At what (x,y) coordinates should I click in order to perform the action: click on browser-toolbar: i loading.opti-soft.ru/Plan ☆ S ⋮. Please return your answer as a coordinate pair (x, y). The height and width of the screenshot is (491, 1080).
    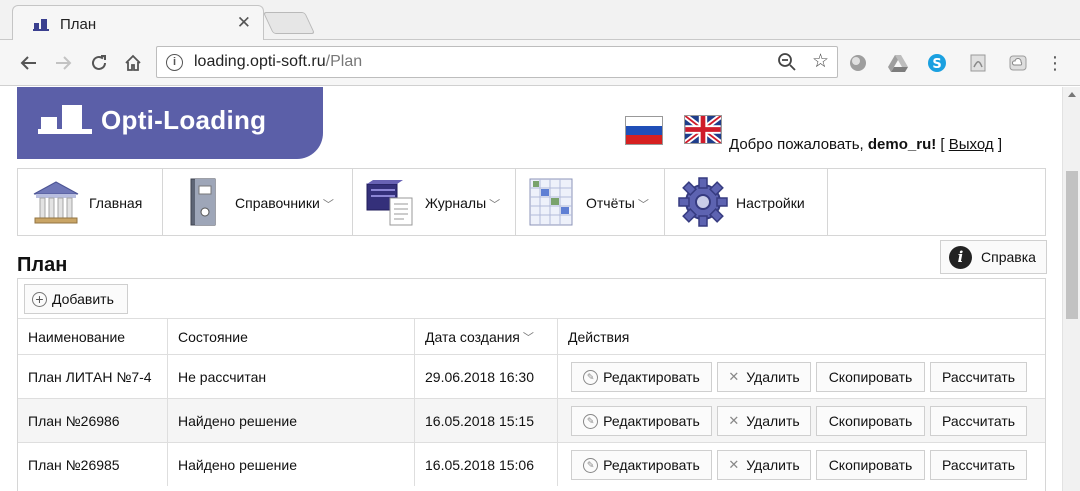
    Looking at the image, I should click on (540, 63).